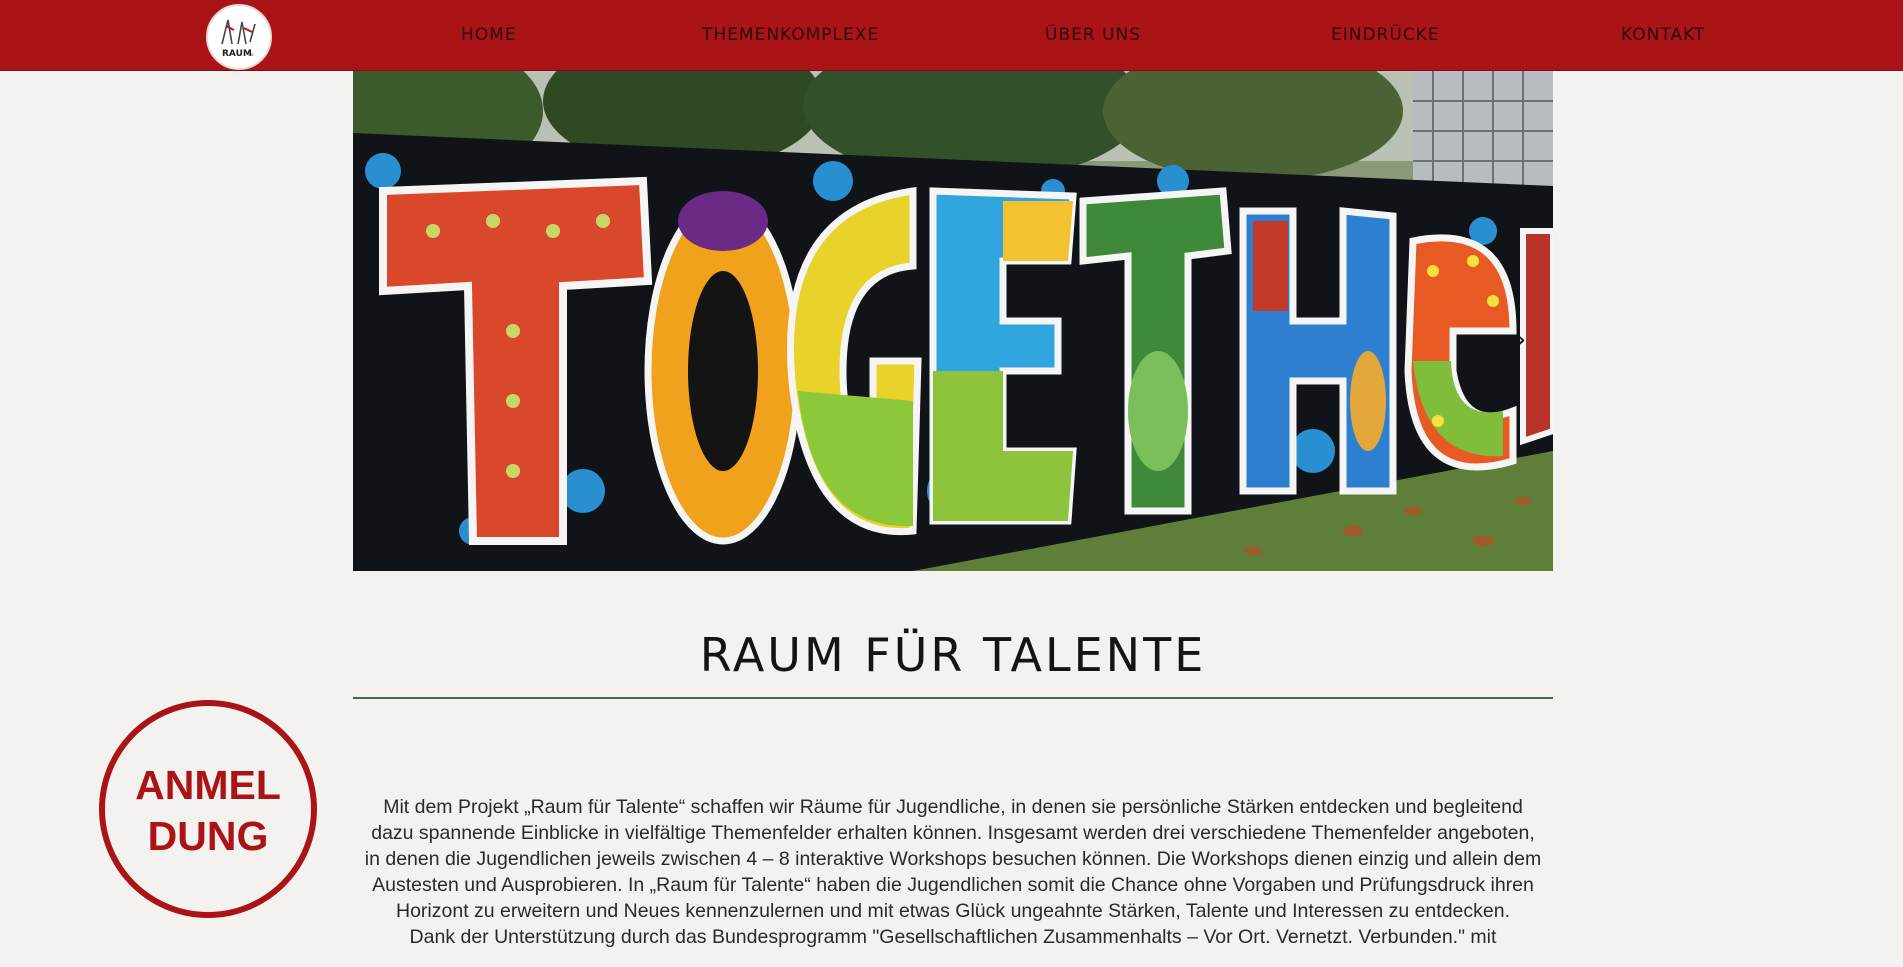 Image resolution: width=1903 pixels, height=967 pixels. What do you see at coordinates (208, 836) in the screenshot?
I see `registration-label-line2: DUNG` at bounding box center [208, 836].